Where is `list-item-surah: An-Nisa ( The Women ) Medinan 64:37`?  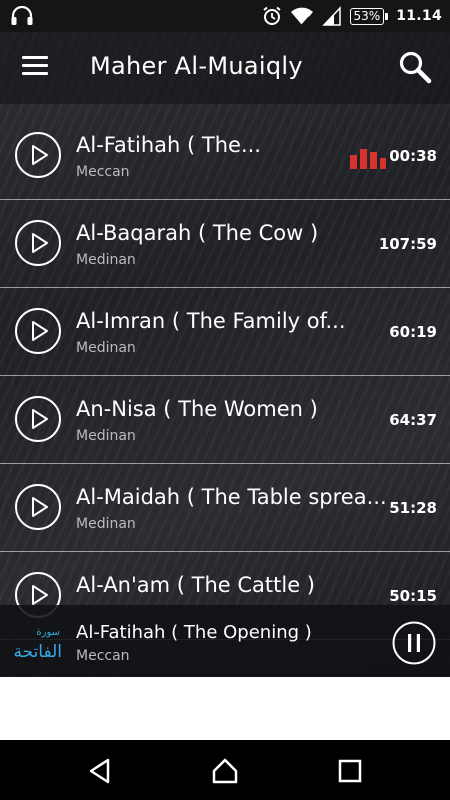
list-item-surah: An-Nisa ( The Women ) Medinan 64:37 is located at coordinates (225, 420).